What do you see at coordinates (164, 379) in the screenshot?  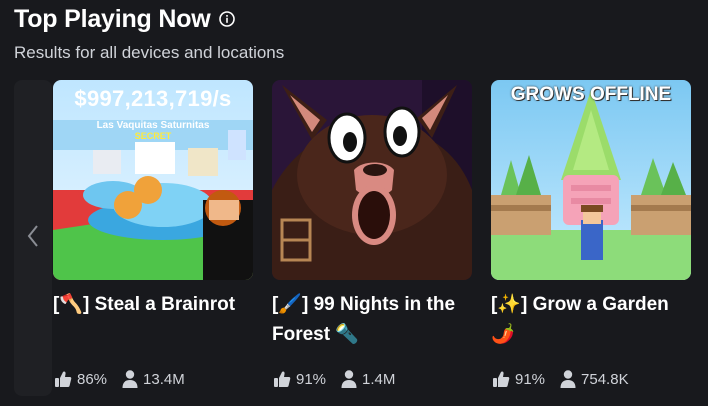 I see `player-count: 13.4M` at bounding box center [164, 379].